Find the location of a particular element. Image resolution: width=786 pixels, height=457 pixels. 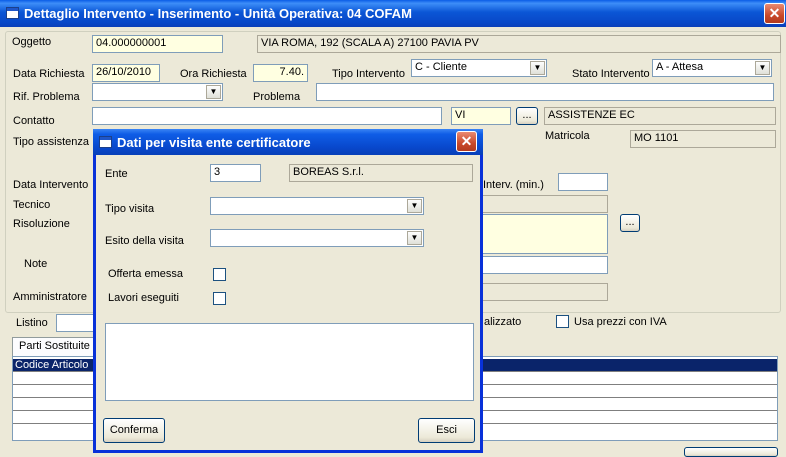

window-app-icon is located at coordinates (12, 13).